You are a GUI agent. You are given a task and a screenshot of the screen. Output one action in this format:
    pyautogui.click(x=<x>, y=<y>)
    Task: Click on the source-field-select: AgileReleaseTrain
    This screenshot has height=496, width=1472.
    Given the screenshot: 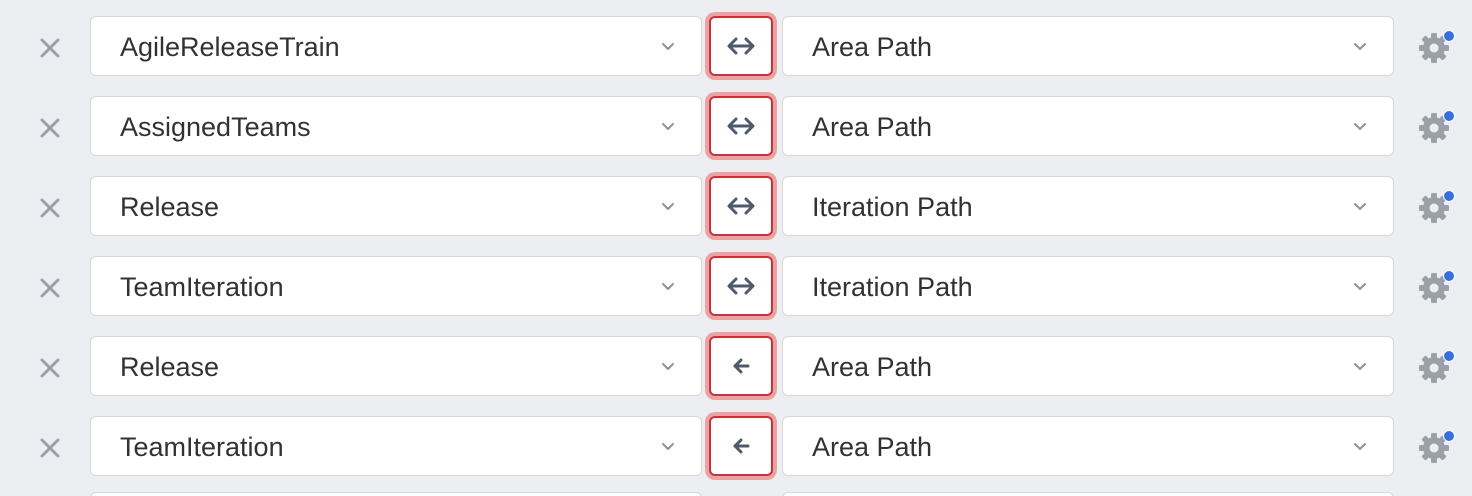 What is the action you would take?
    pyautogui.click(x=396, y=46)
    